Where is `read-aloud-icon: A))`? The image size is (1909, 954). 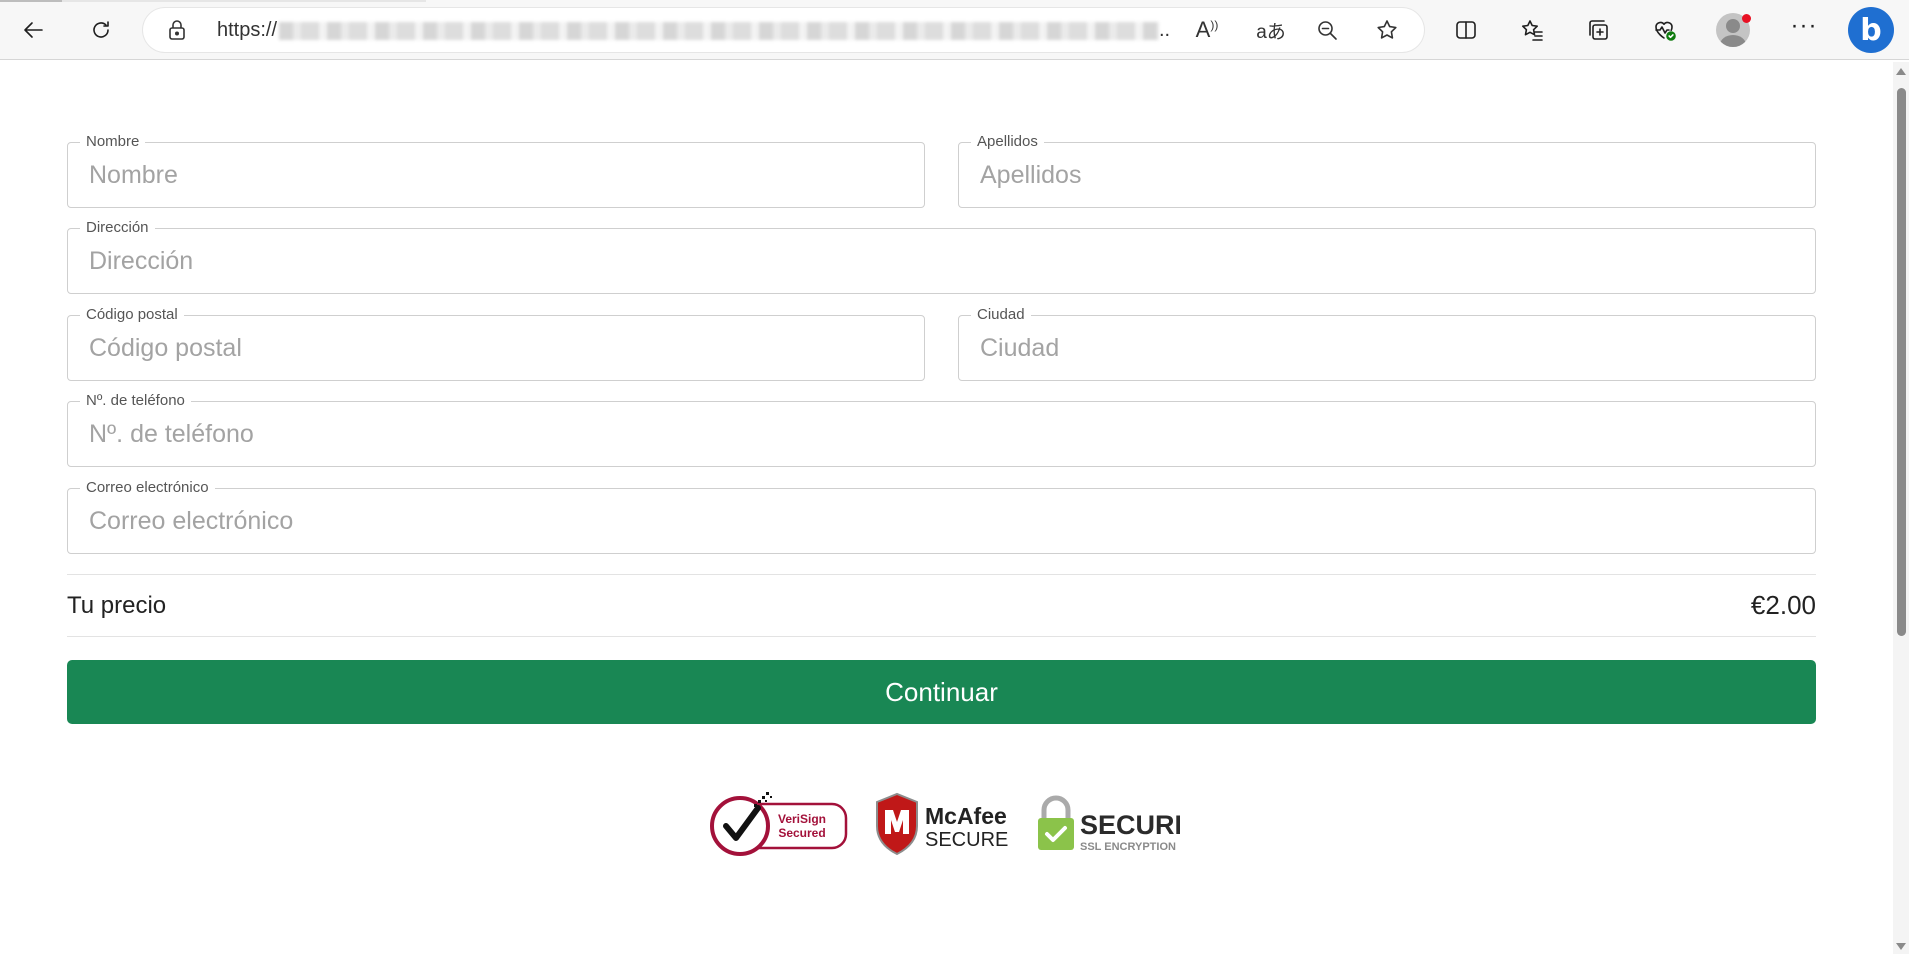
read-aloud-icon: A)) is located at coordinates (1207, 30).